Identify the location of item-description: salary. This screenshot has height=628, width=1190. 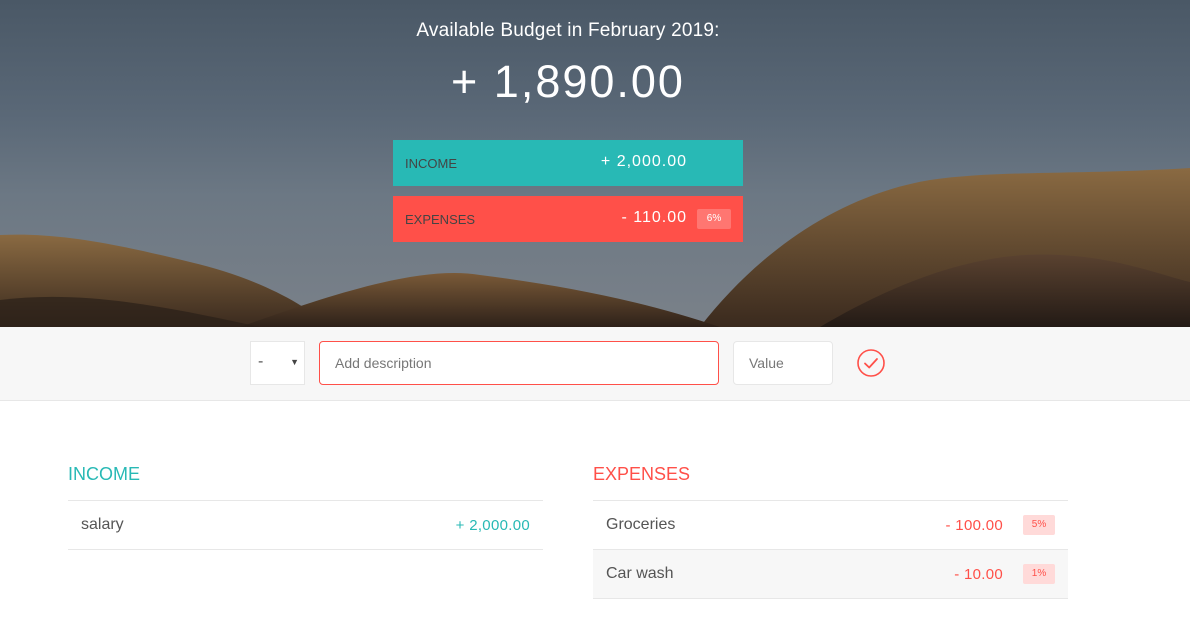
(102, 524).